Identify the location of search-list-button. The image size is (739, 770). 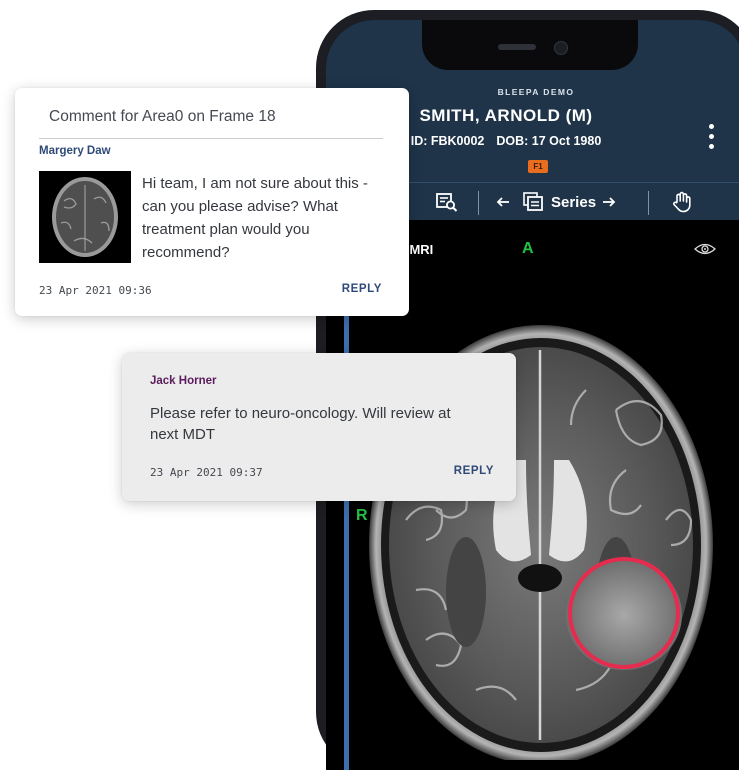
(447, 202).